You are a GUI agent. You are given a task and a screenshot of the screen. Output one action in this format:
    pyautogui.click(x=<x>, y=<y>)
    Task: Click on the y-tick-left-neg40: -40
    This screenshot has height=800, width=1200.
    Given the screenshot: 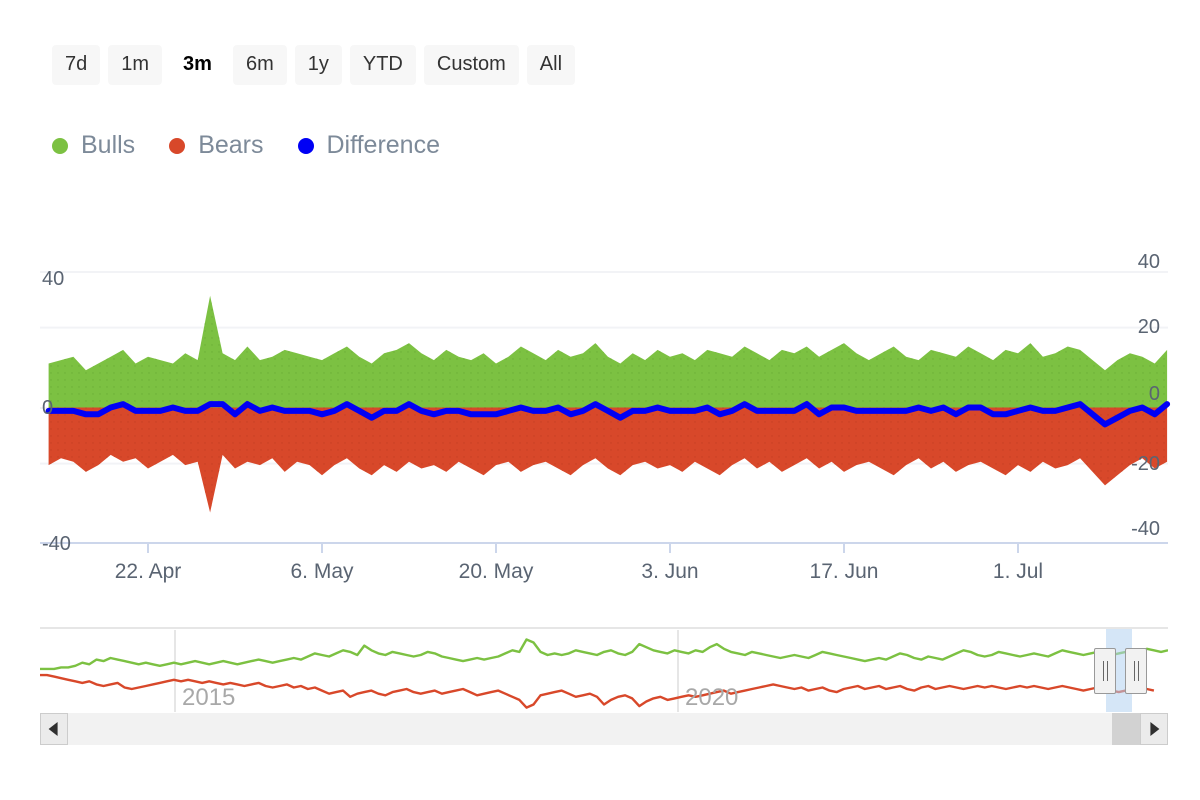 What is the action you would take?
    pyautogui.click(x=56, y=544)
    